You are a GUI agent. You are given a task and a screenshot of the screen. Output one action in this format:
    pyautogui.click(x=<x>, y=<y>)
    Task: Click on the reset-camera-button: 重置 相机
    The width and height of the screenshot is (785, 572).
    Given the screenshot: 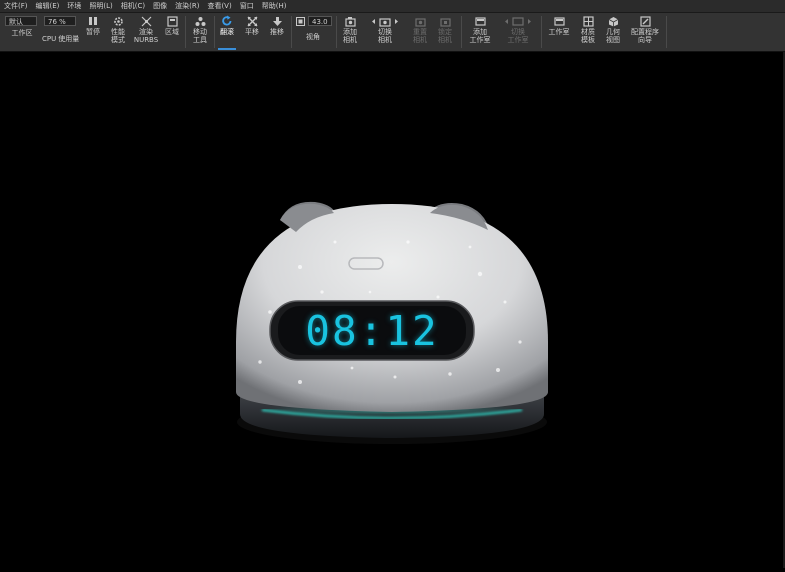 What is the action you would take?
    pyautogui.click(x=420, y=32)
    